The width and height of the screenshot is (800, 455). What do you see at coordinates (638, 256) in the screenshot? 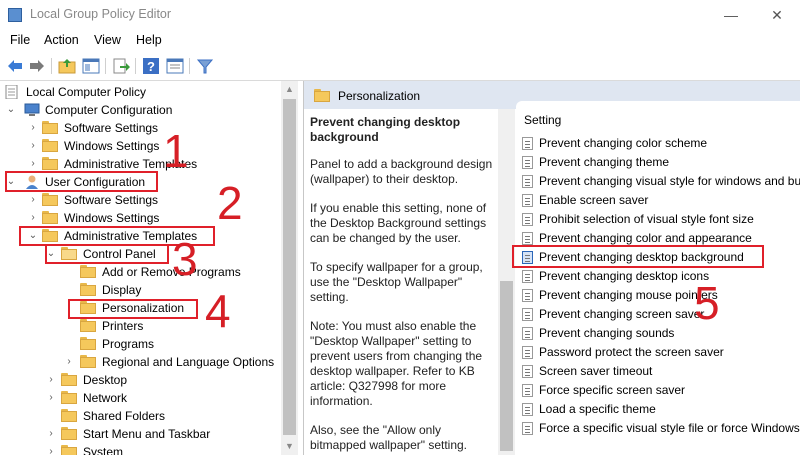
I see `highlight-prevent-changing-desktop-background` at bounding box center [638, 256].